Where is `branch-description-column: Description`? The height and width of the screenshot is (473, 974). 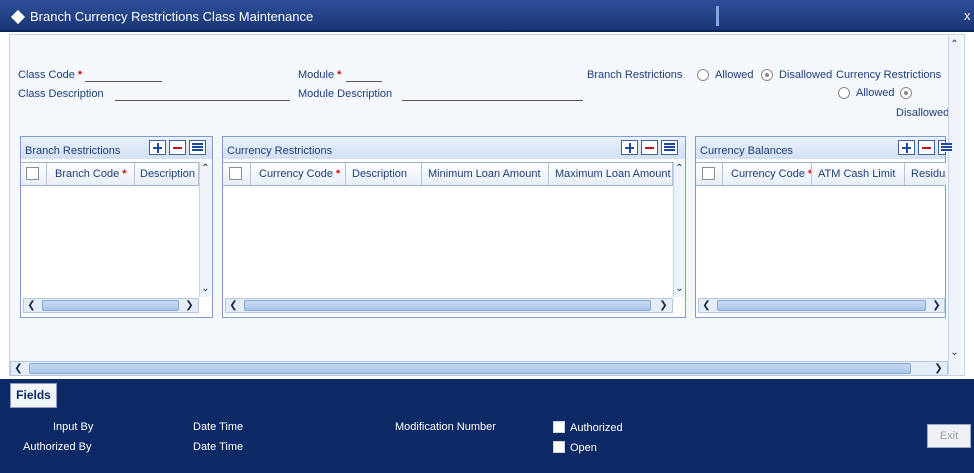 branch-description-column: Description is located at coordinates (167, 174).